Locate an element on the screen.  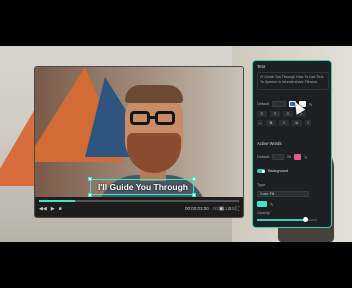
caption-text: I'll Guide You Through is located at coordinates (143, 187).